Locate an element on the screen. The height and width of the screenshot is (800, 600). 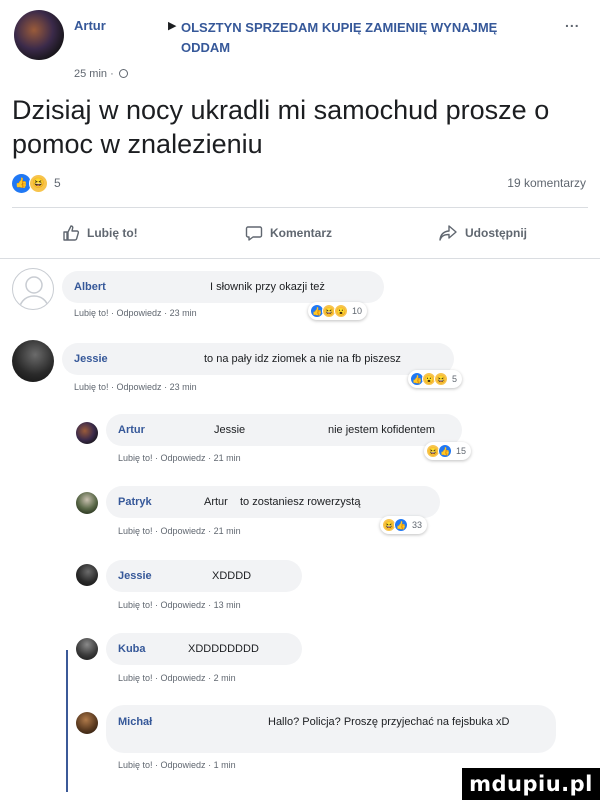
comment-actions: Lubię to! · Odpowiedz · 2 min is located at coordinates (177, 678).